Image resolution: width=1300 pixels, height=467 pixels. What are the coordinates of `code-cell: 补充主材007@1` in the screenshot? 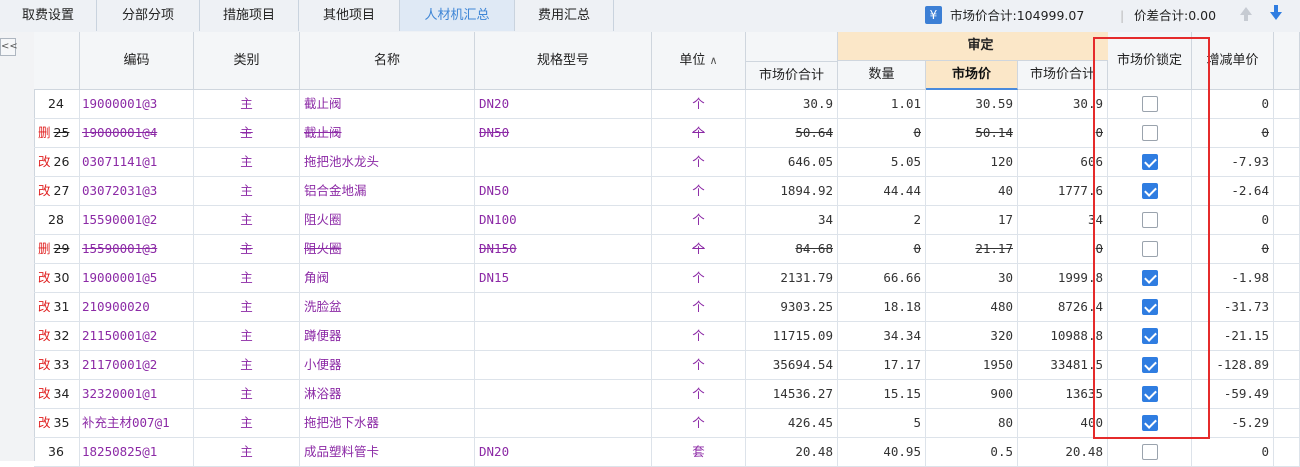 It's located at (137, 423).